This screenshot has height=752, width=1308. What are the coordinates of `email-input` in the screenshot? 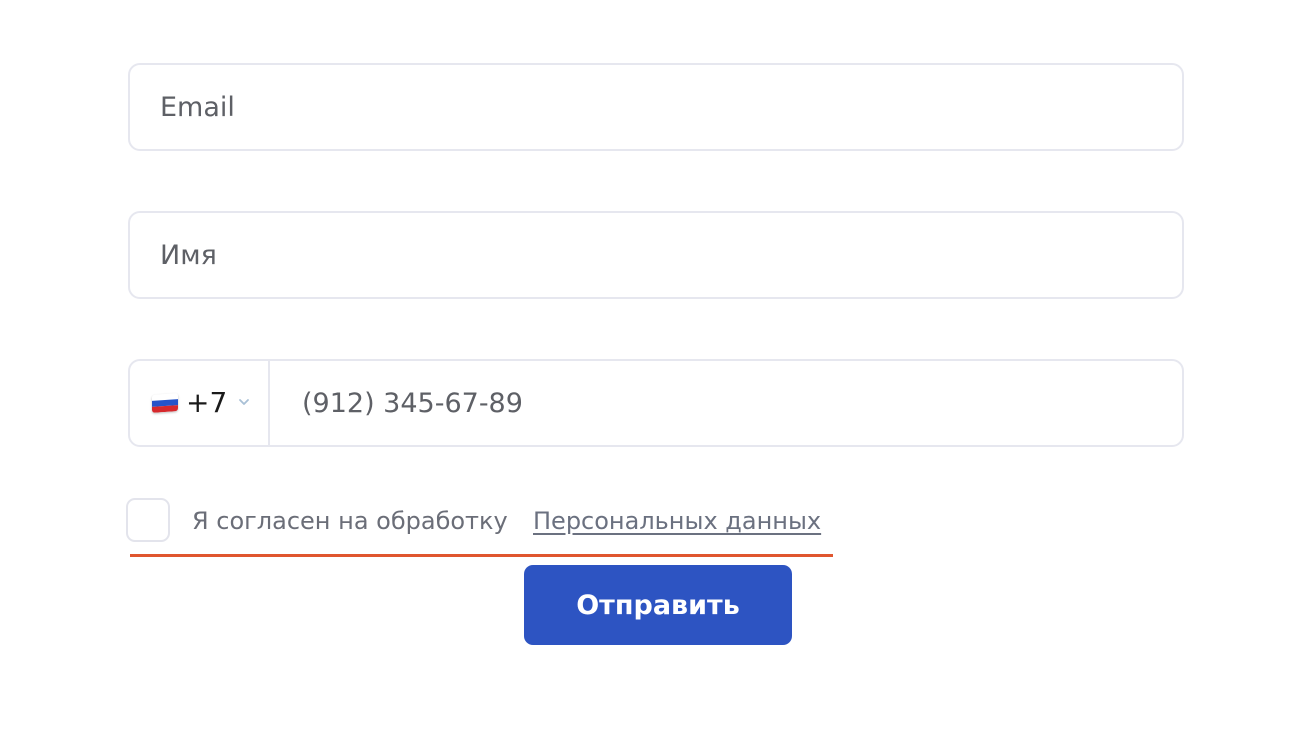 It's located at (661, 107).